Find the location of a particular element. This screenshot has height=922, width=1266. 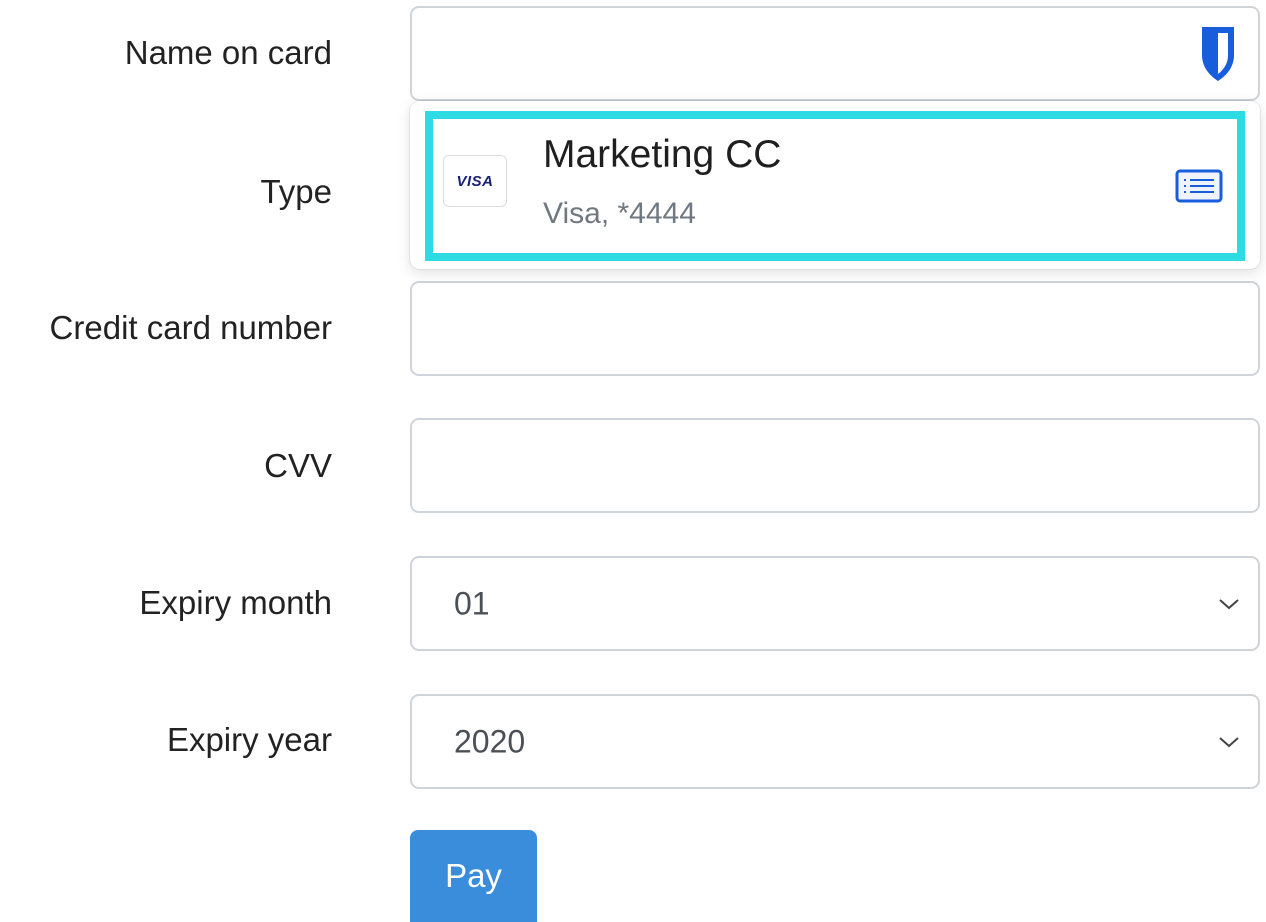

expiry-year-value: 2020 is located at coordinates (490, 741).